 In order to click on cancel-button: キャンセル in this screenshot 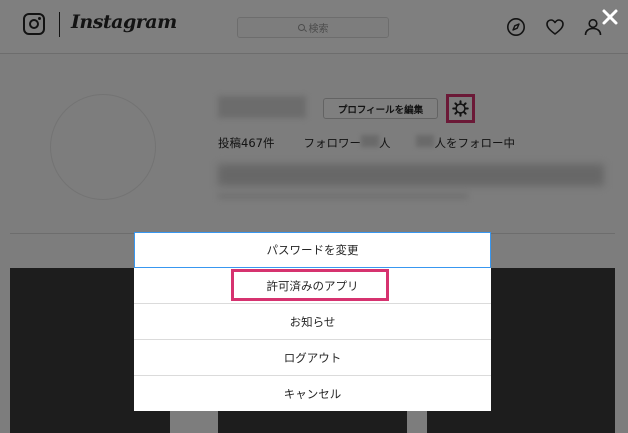, I will do `click(312, 394)`.